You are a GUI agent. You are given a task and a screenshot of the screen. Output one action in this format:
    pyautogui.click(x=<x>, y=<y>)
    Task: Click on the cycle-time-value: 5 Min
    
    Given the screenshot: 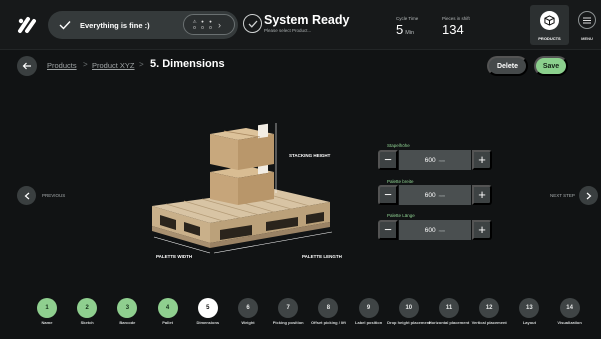 What is the action you would take?
    pyautogui.click(x=405, y=29)
    